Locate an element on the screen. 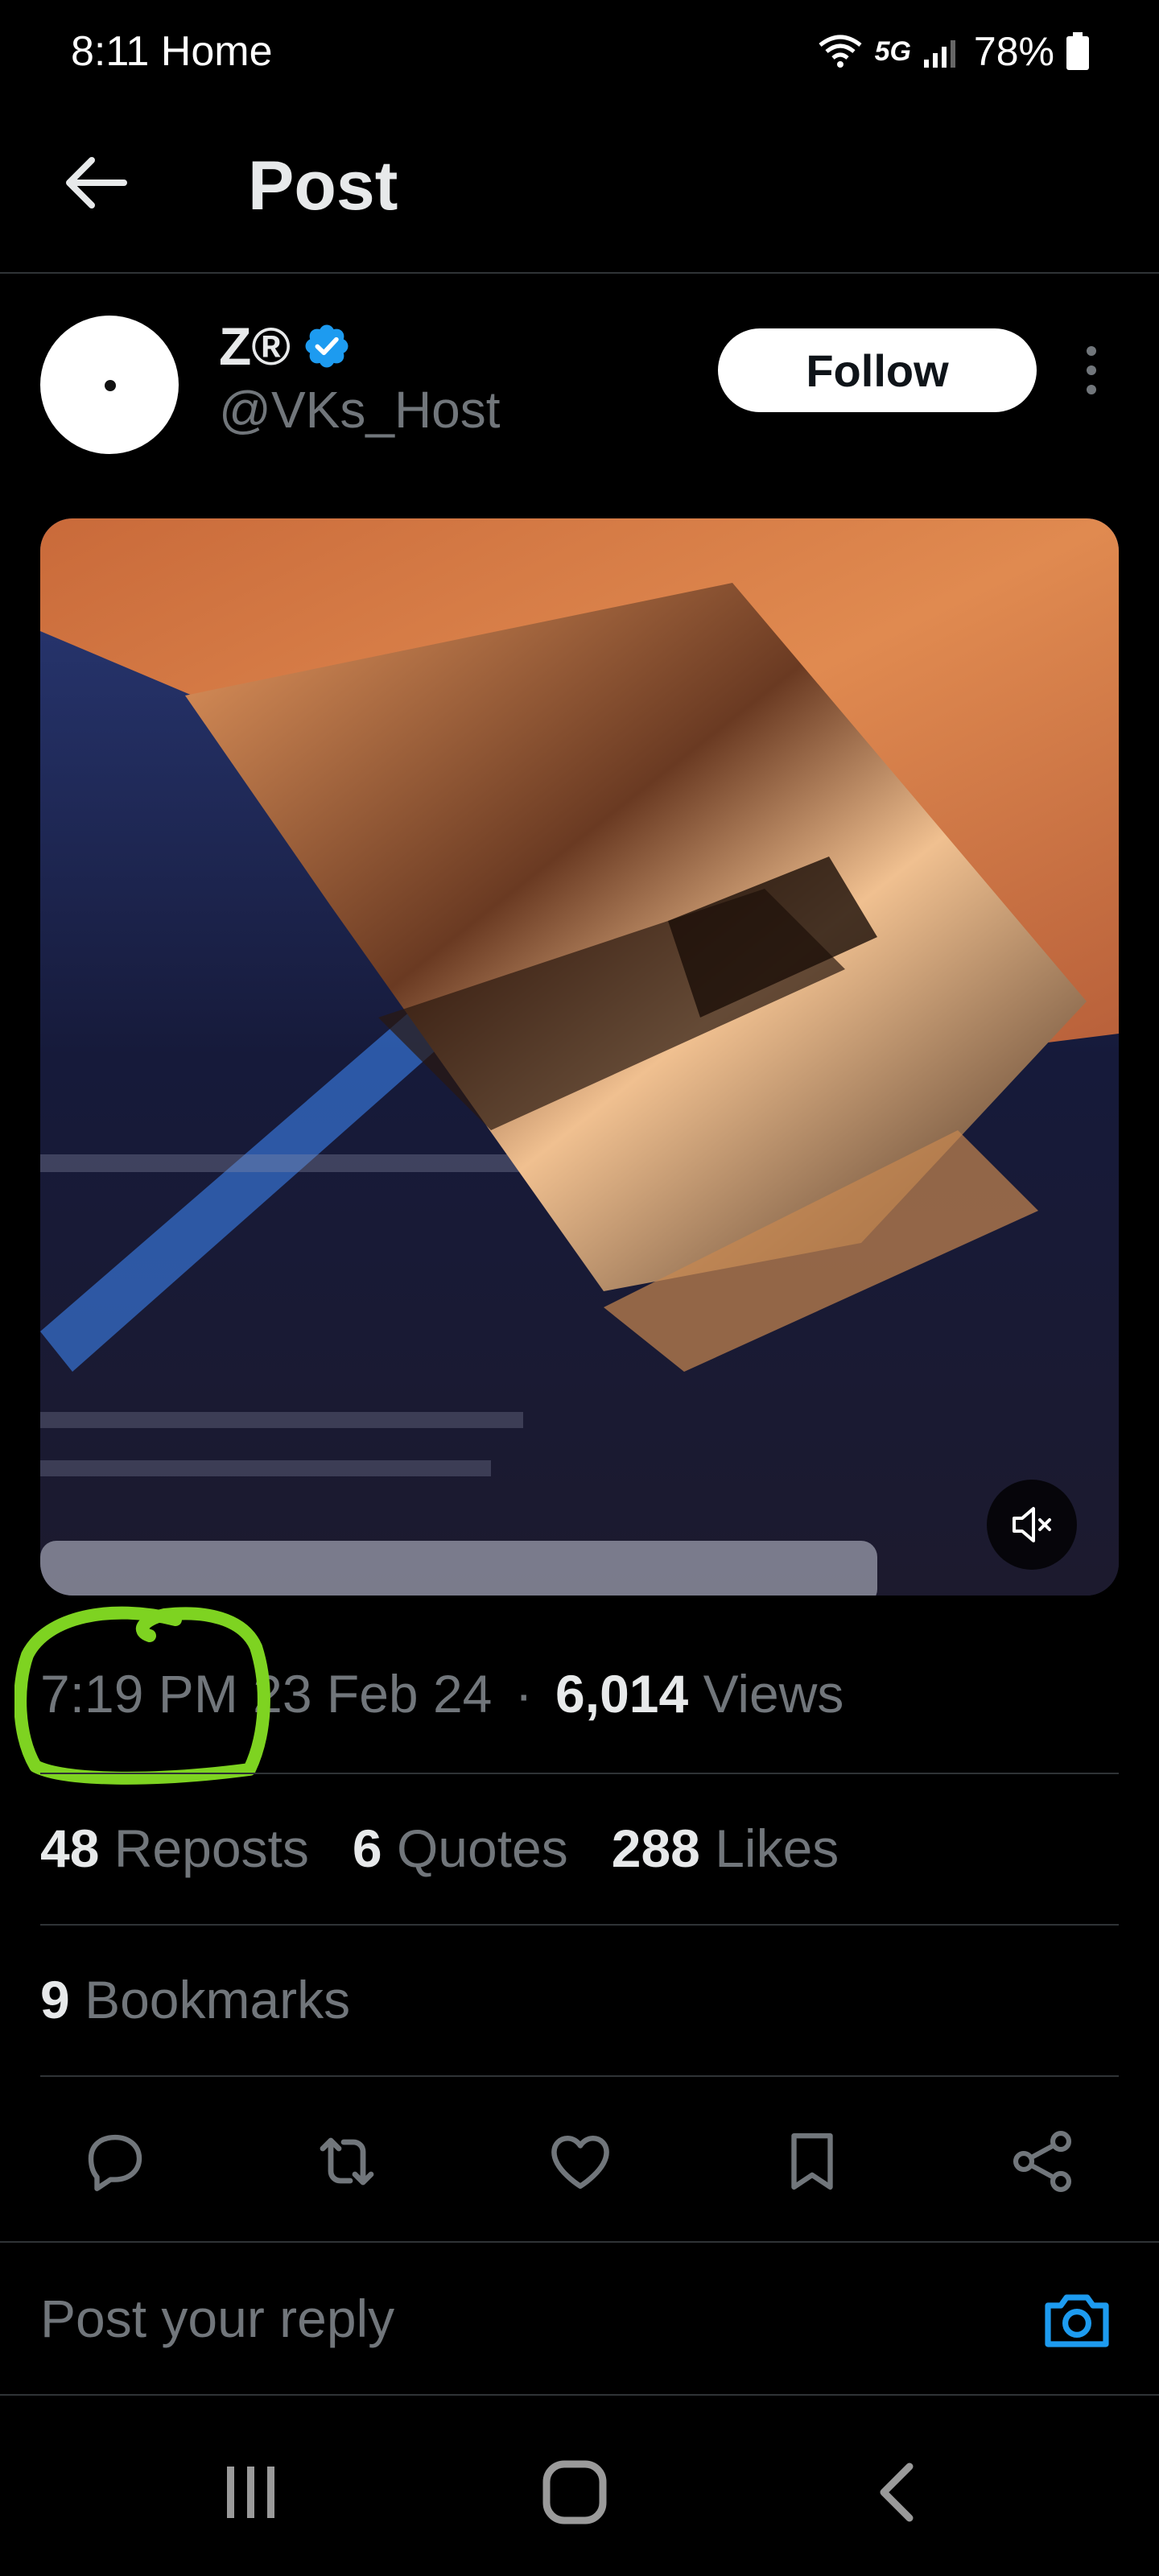  page-title: Post is located at coordinates (323, 186).